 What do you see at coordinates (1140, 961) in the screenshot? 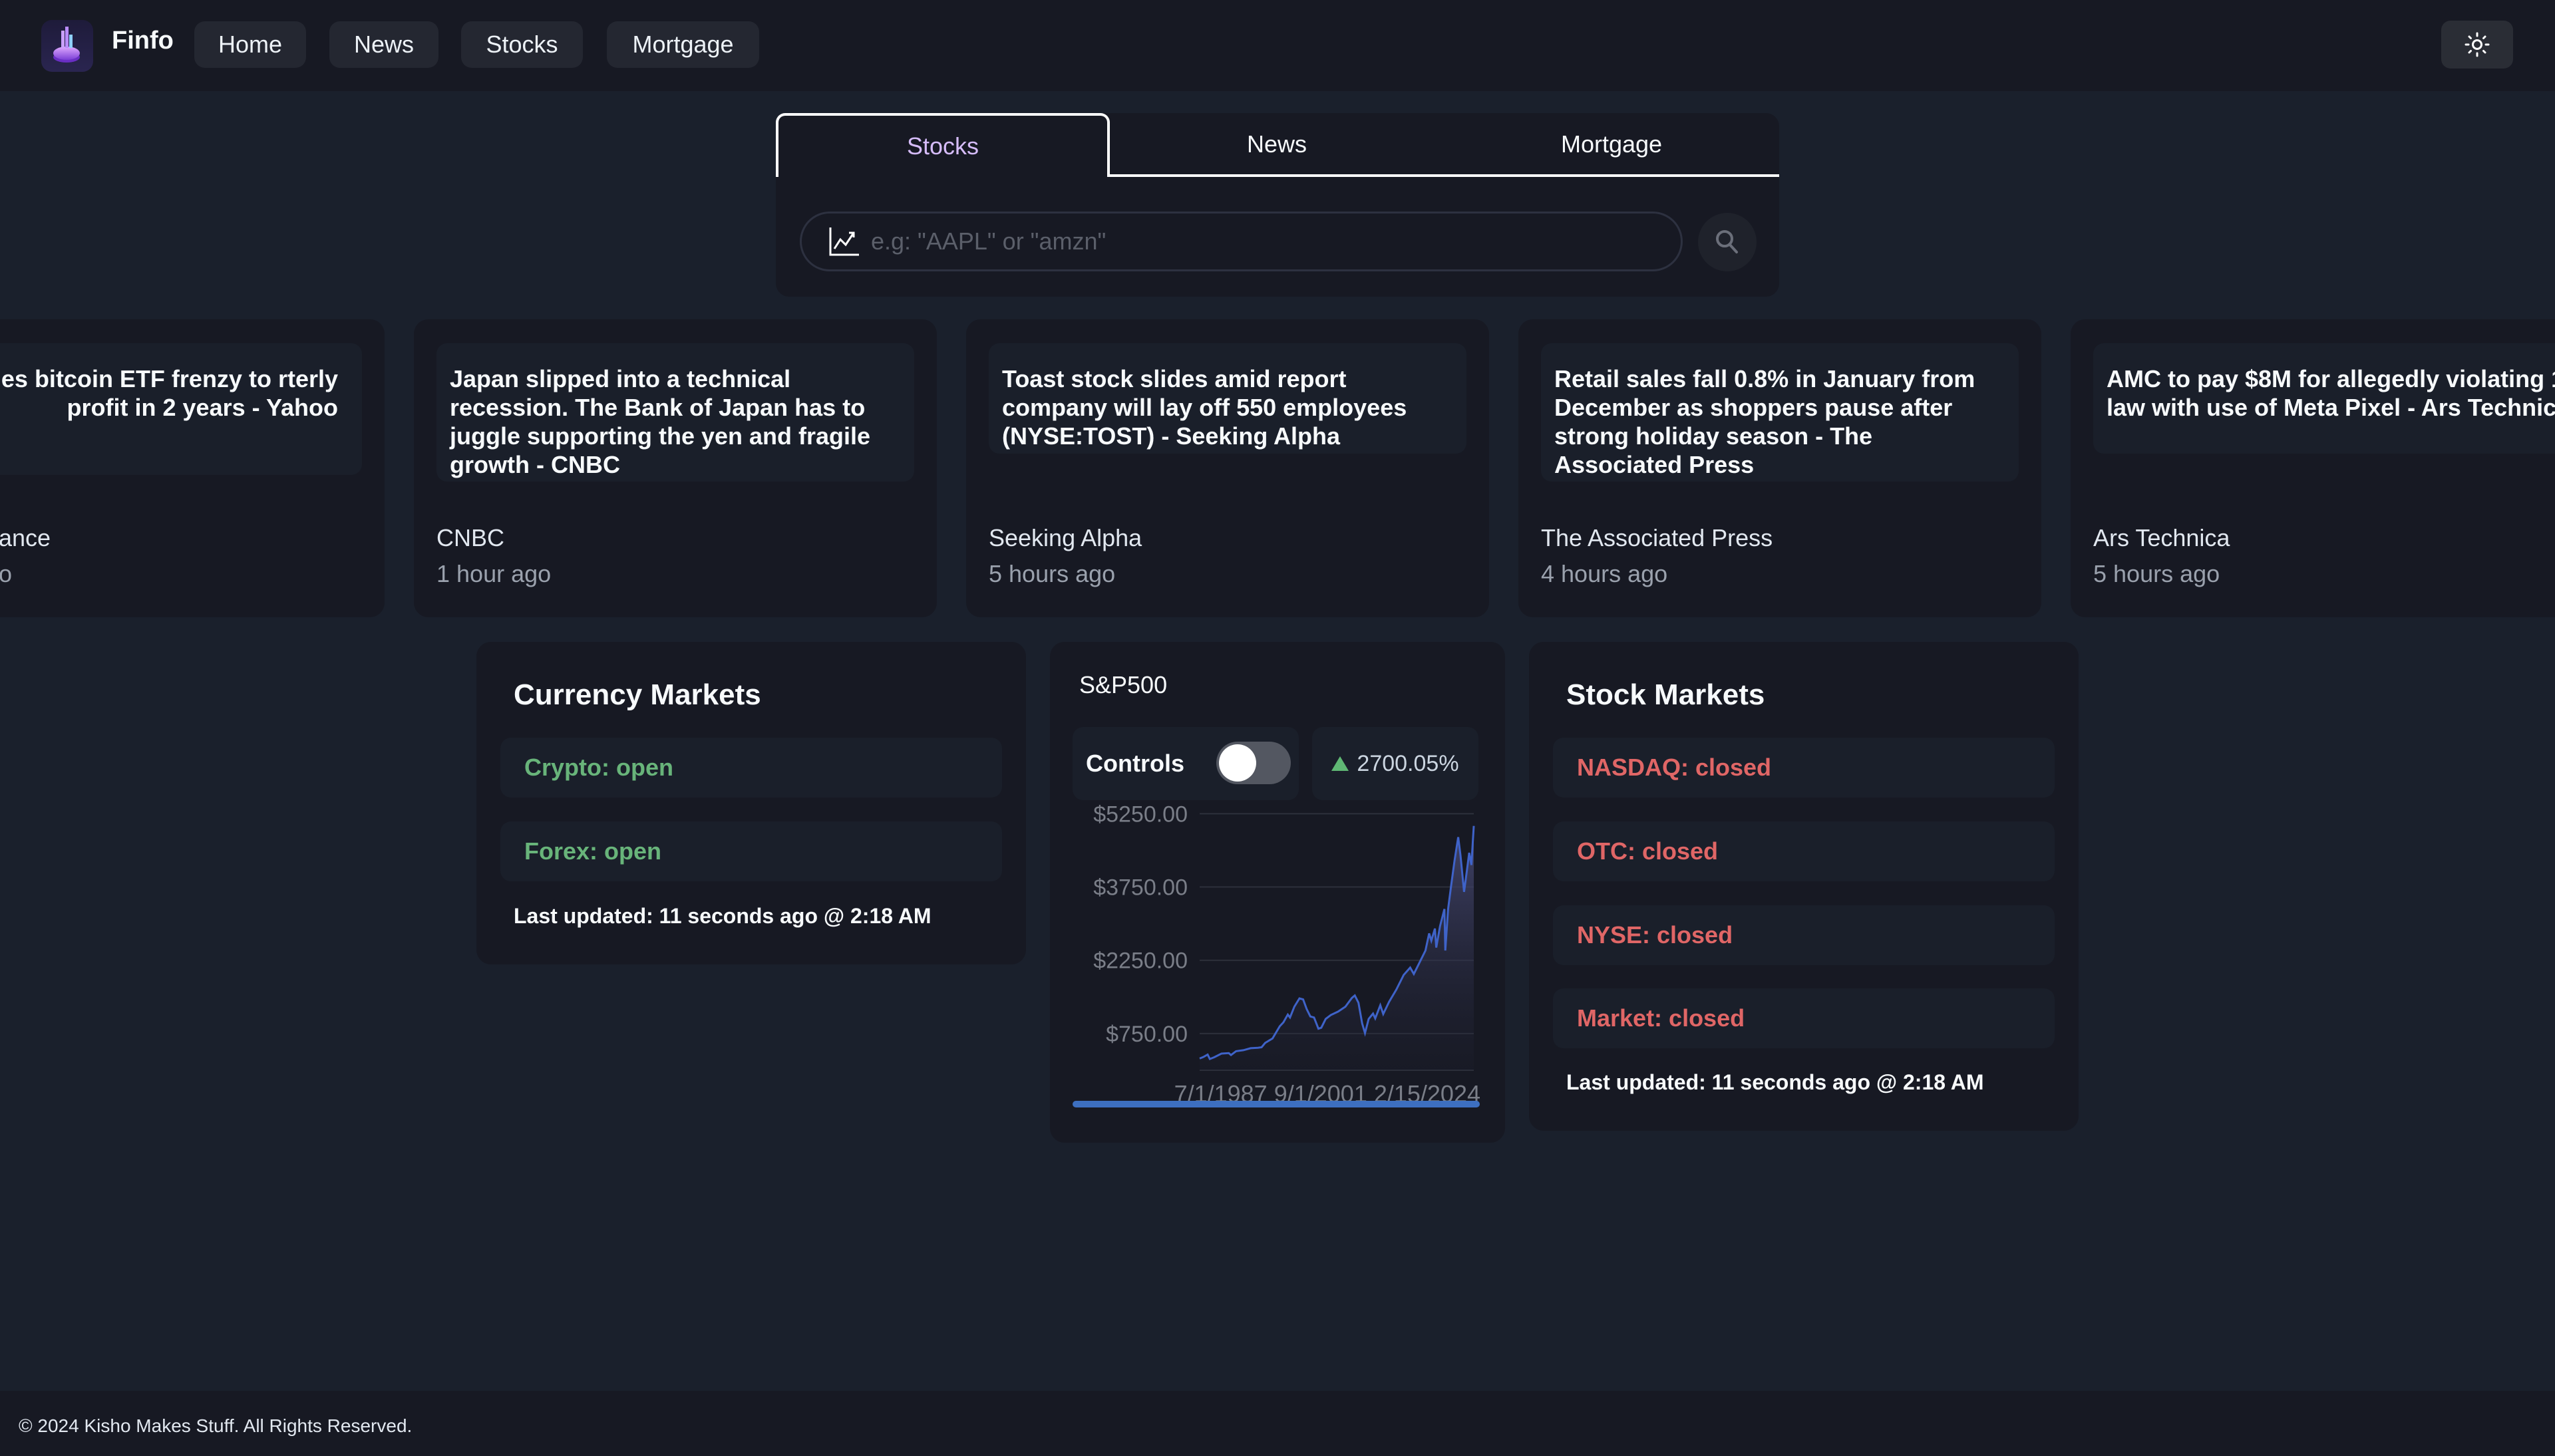
I see `y-tick-label: $2250.00` at bounding box center [1140, 961].